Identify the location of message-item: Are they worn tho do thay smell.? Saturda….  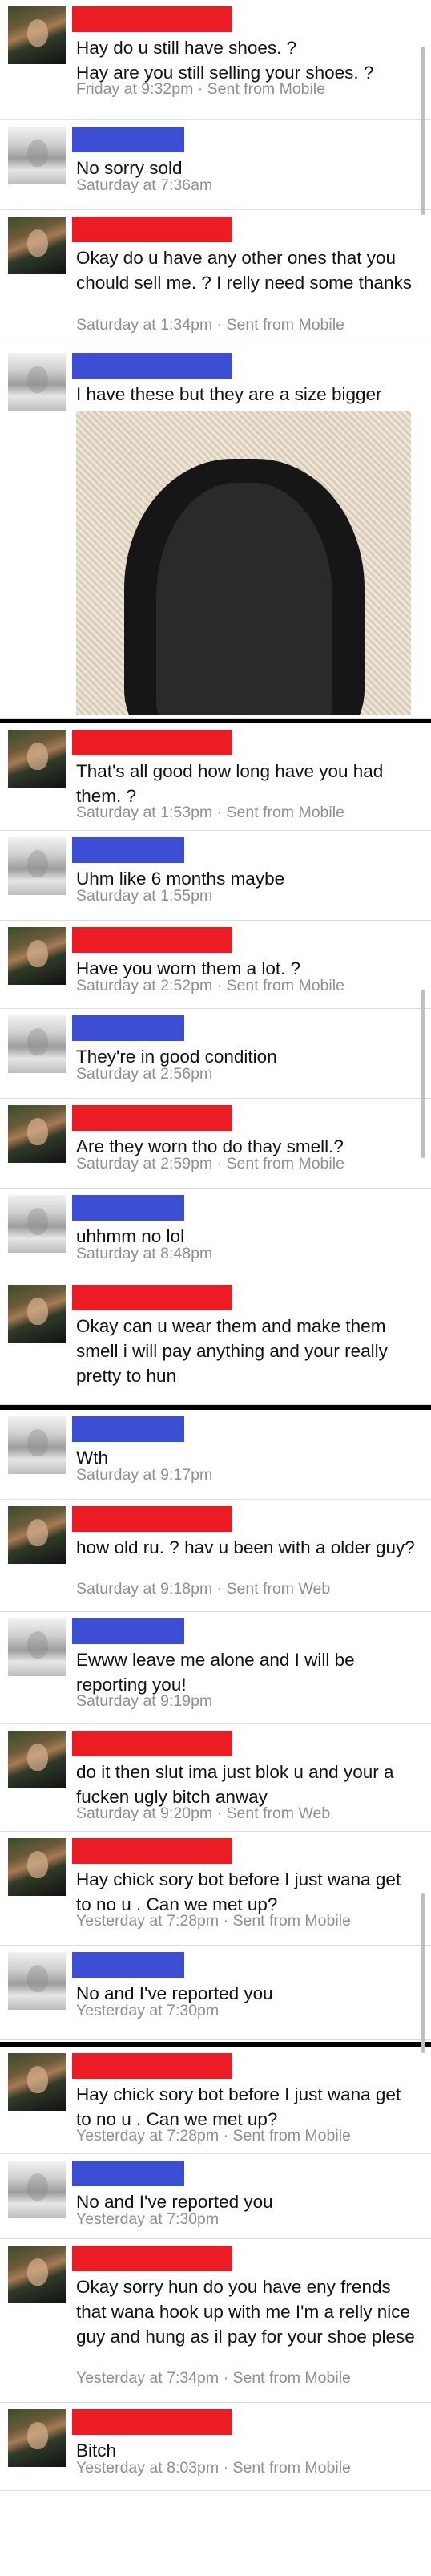
(215, 1144).